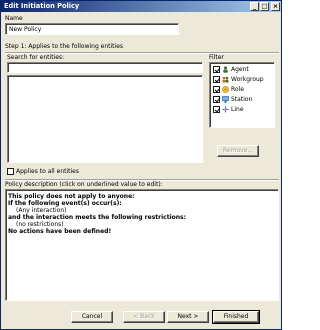 This screenshot has width=320, height=330. What do you see at coordinates (242, 99) in the screenshot?
I see `filter-station-label: Station` at bounding box center [242, 99].